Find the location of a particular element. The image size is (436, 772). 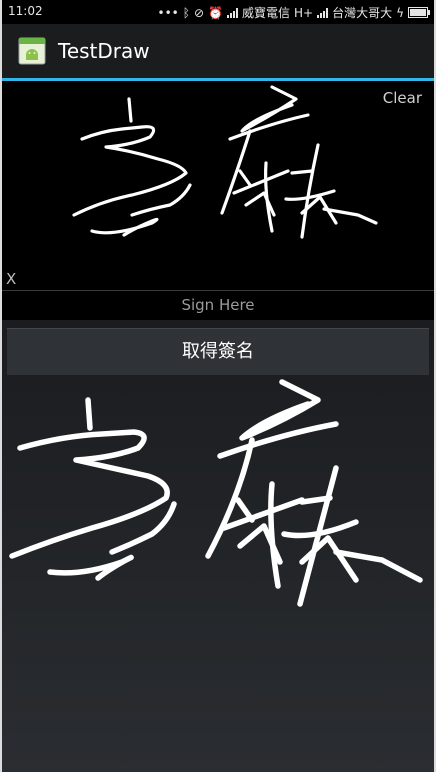

carrier-2: 台灣大哥大 is located at coordinates (362, 13).